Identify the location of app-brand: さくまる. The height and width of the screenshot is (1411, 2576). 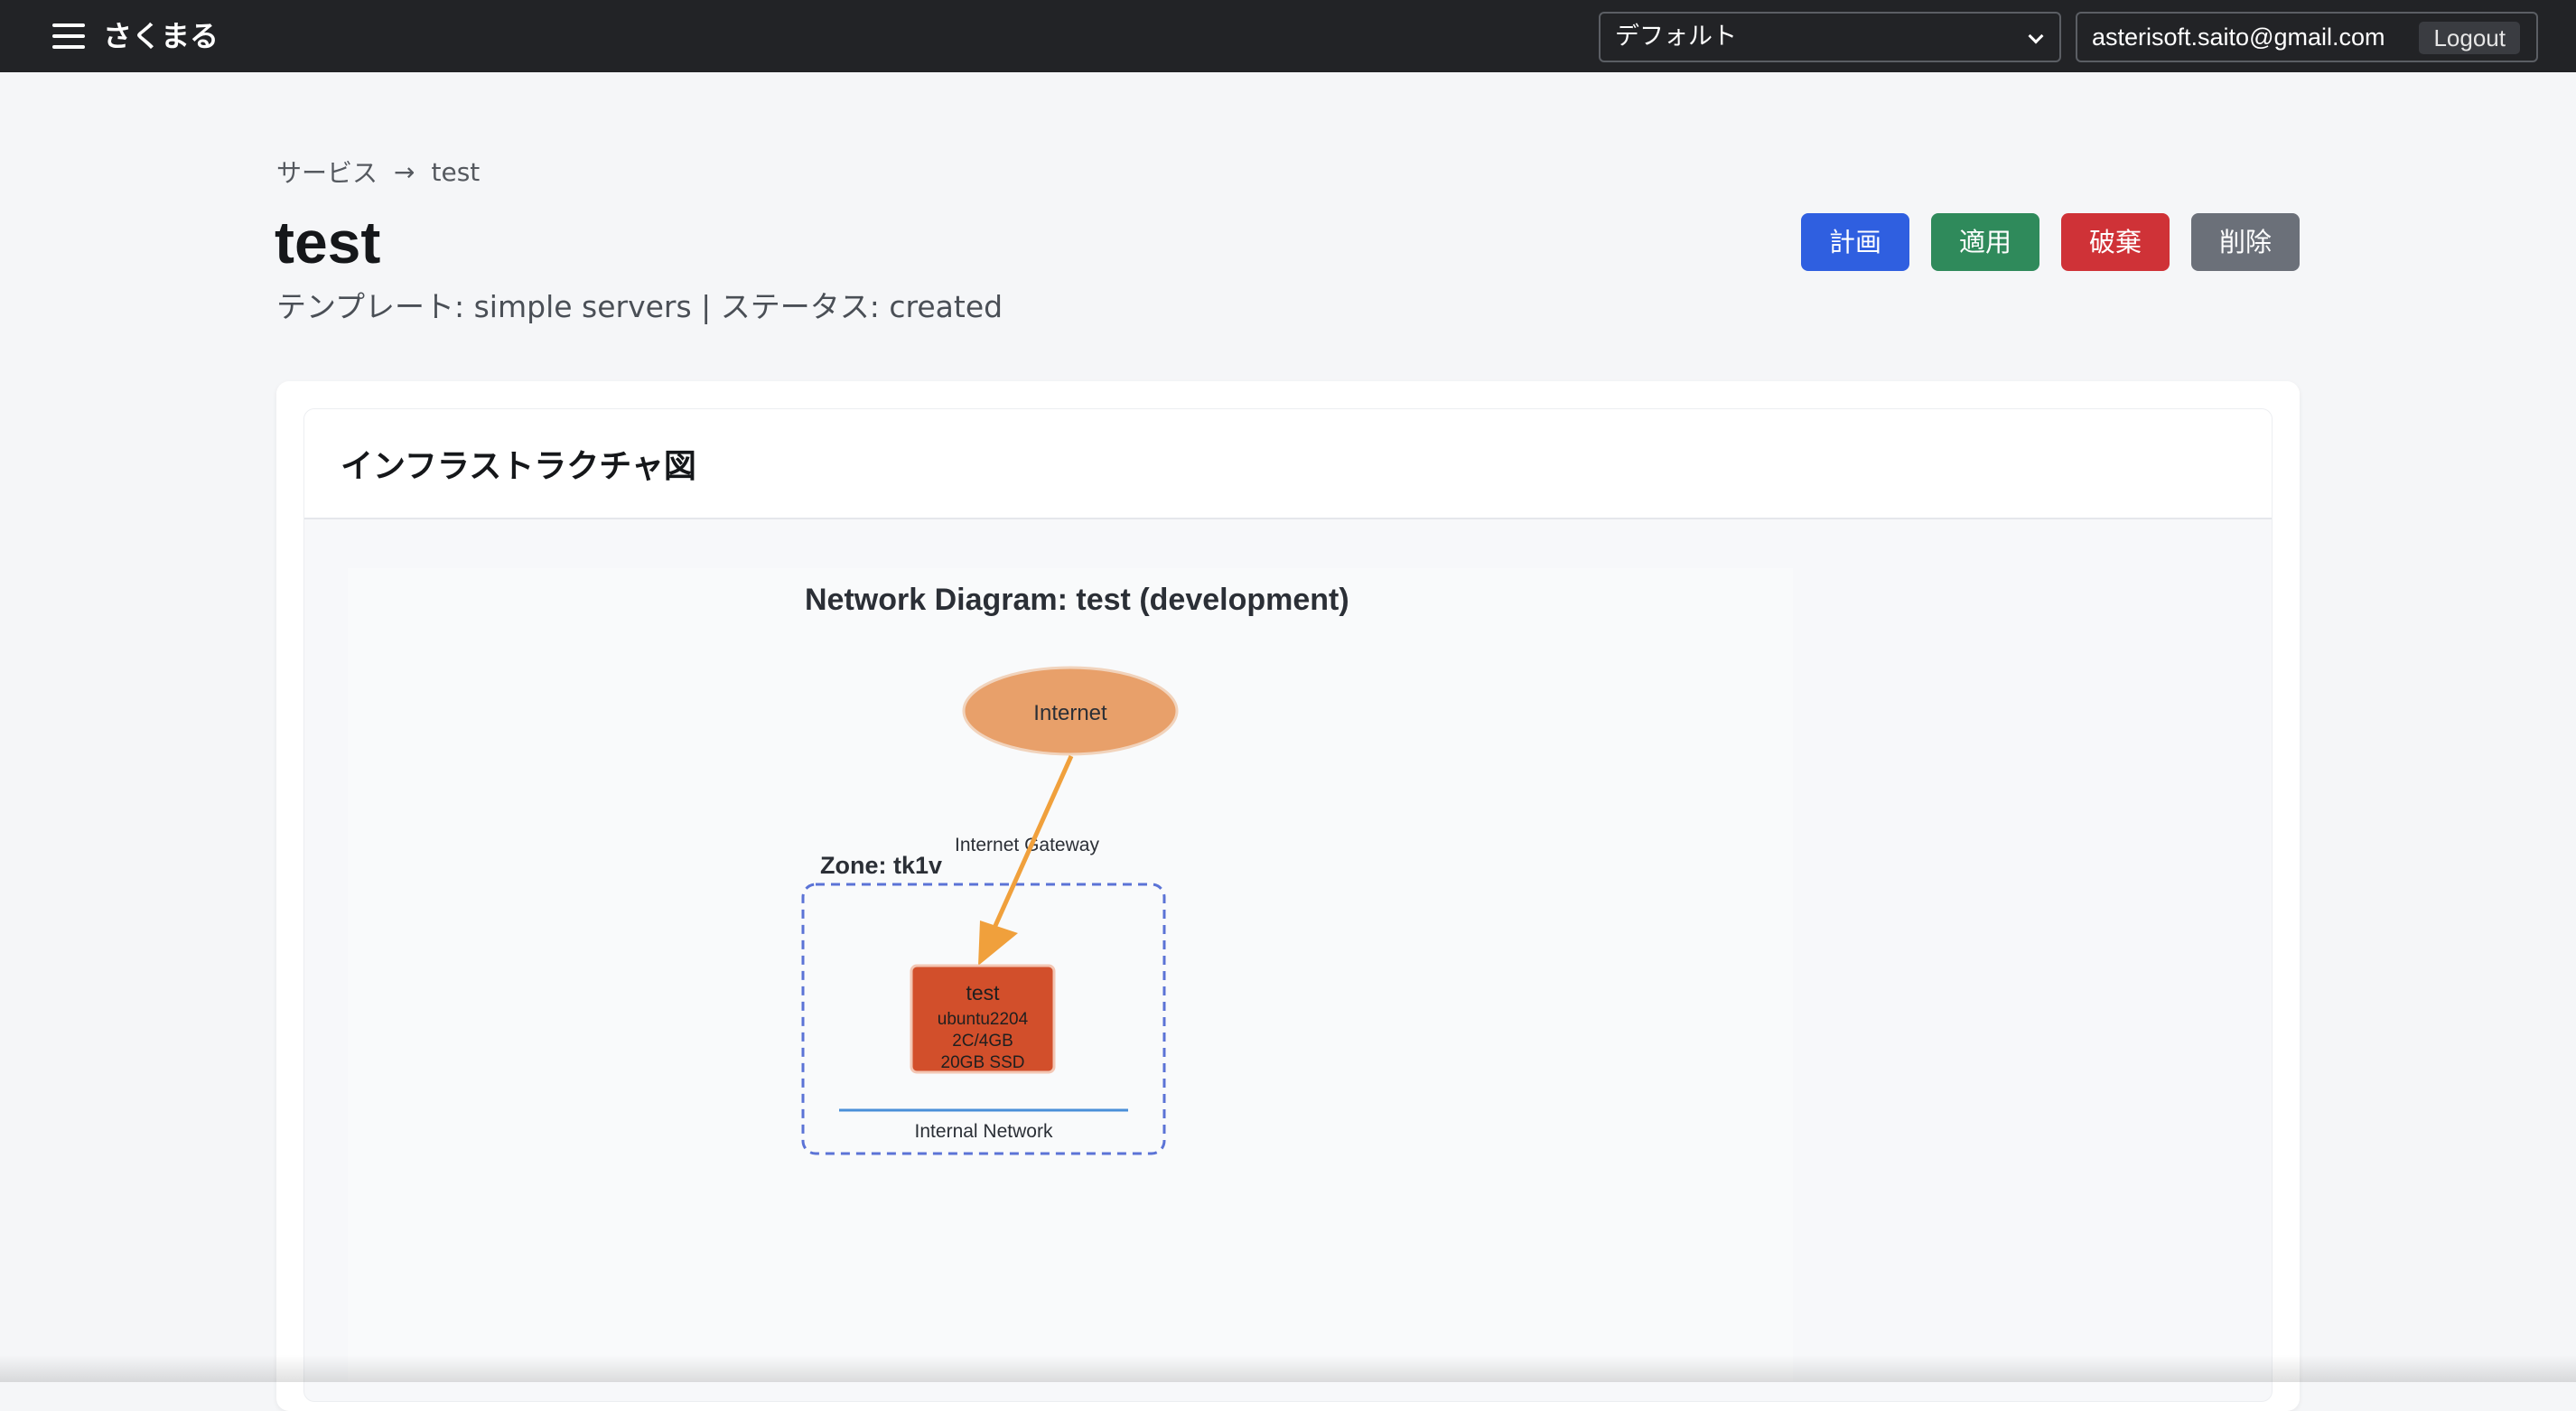
(161, 36).